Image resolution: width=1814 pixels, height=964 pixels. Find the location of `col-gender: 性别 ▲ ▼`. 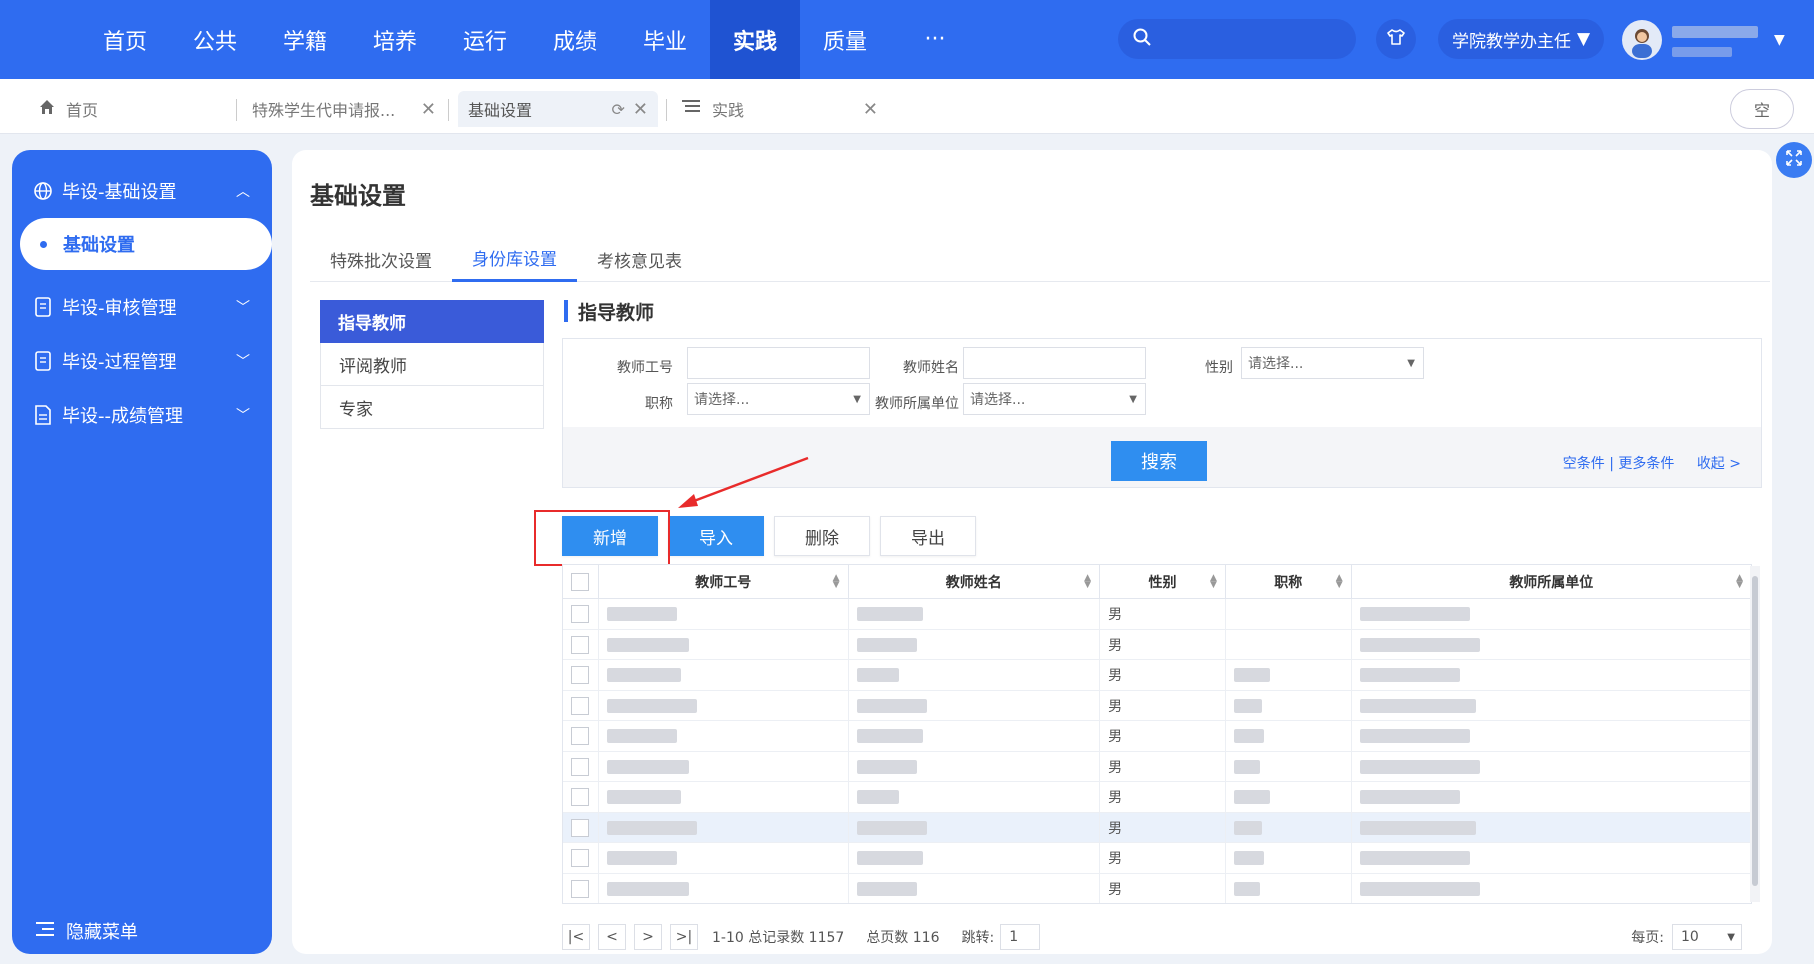

col-gender: 性别 ▲ ▼ is located at coordinates (1163, 582).